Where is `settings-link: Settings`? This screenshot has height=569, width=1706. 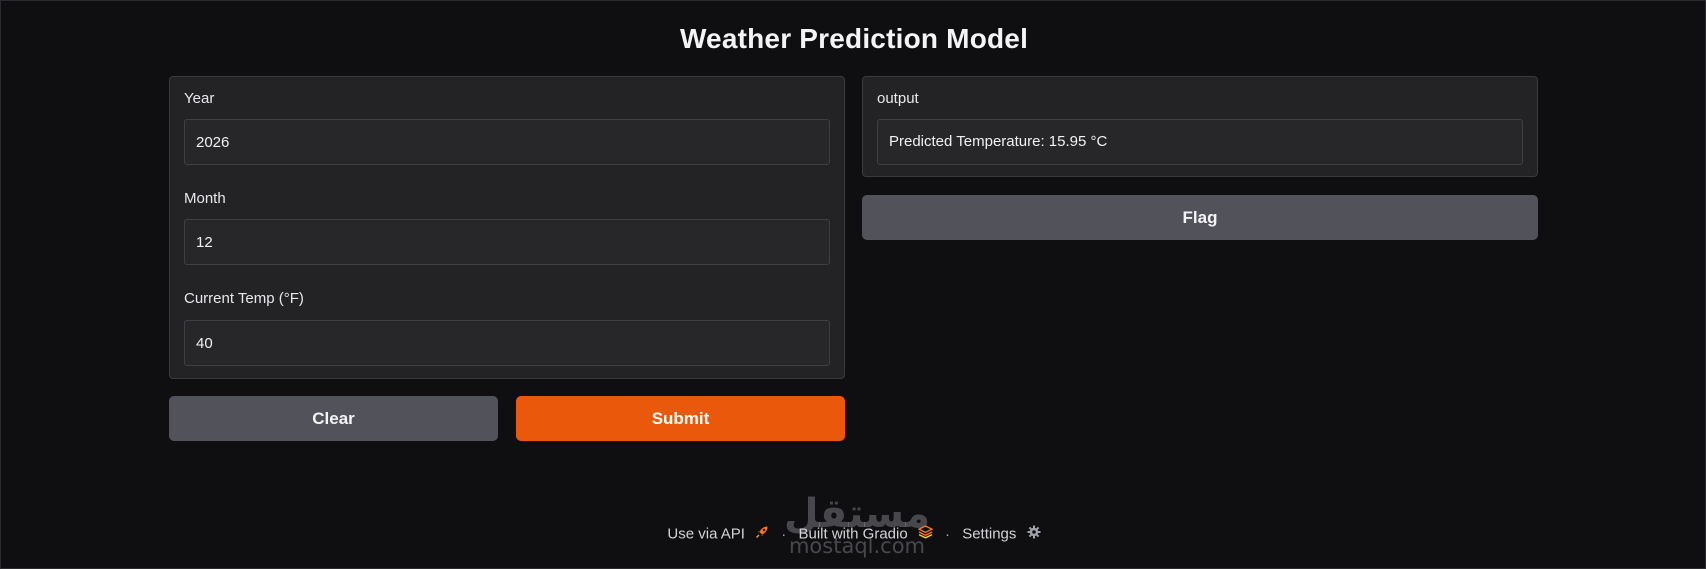 settings-link: Settings is located at coordinates (1001, 534).